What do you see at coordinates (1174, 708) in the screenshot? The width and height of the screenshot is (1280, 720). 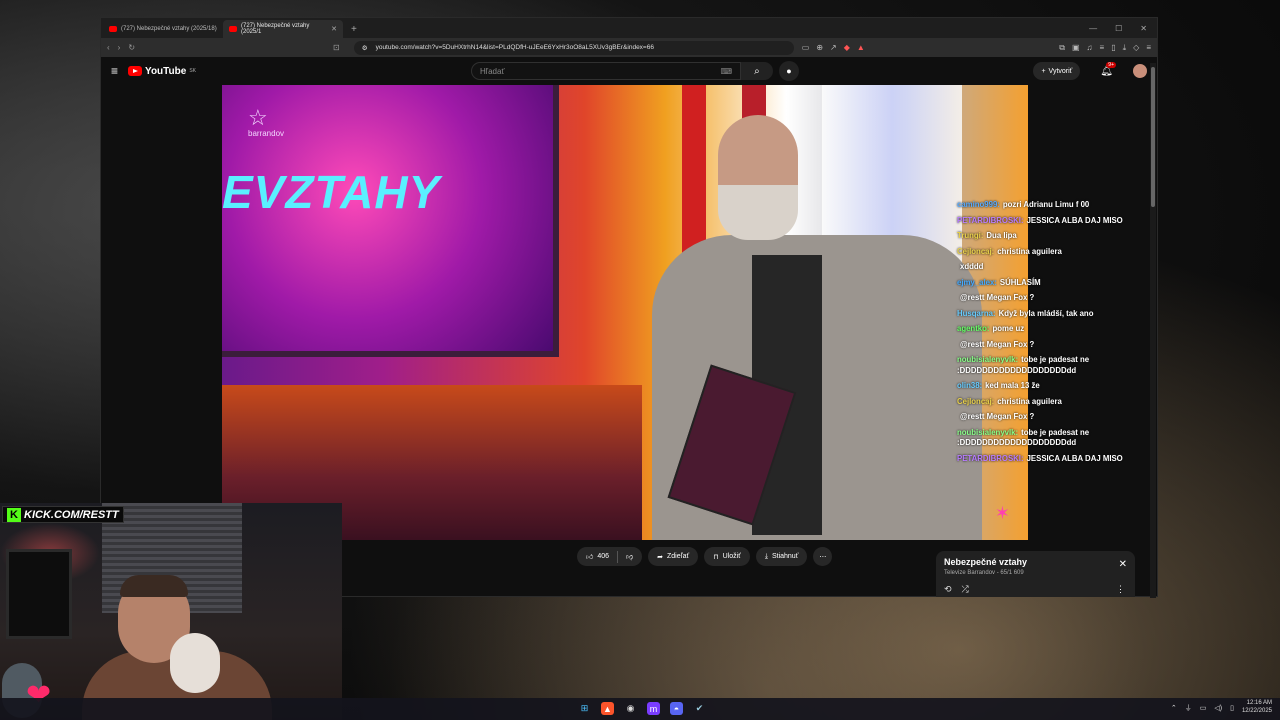 I see `tray-expand-icon: ⌃` at bounding box center [1174, 708].